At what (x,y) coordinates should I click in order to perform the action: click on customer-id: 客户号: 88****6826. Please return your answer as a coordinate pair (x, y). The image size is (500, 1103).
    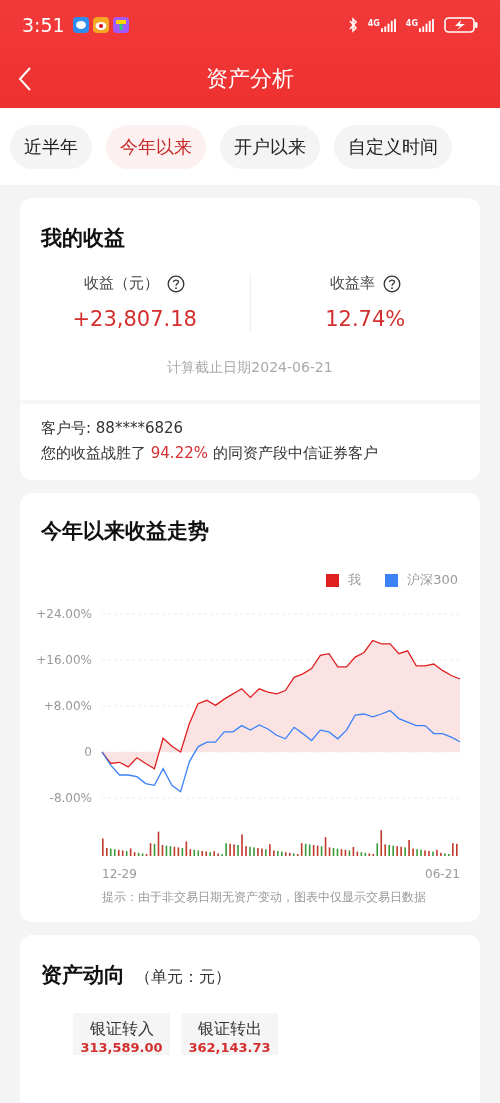
    Looking at the image, I should click on (112, 428).